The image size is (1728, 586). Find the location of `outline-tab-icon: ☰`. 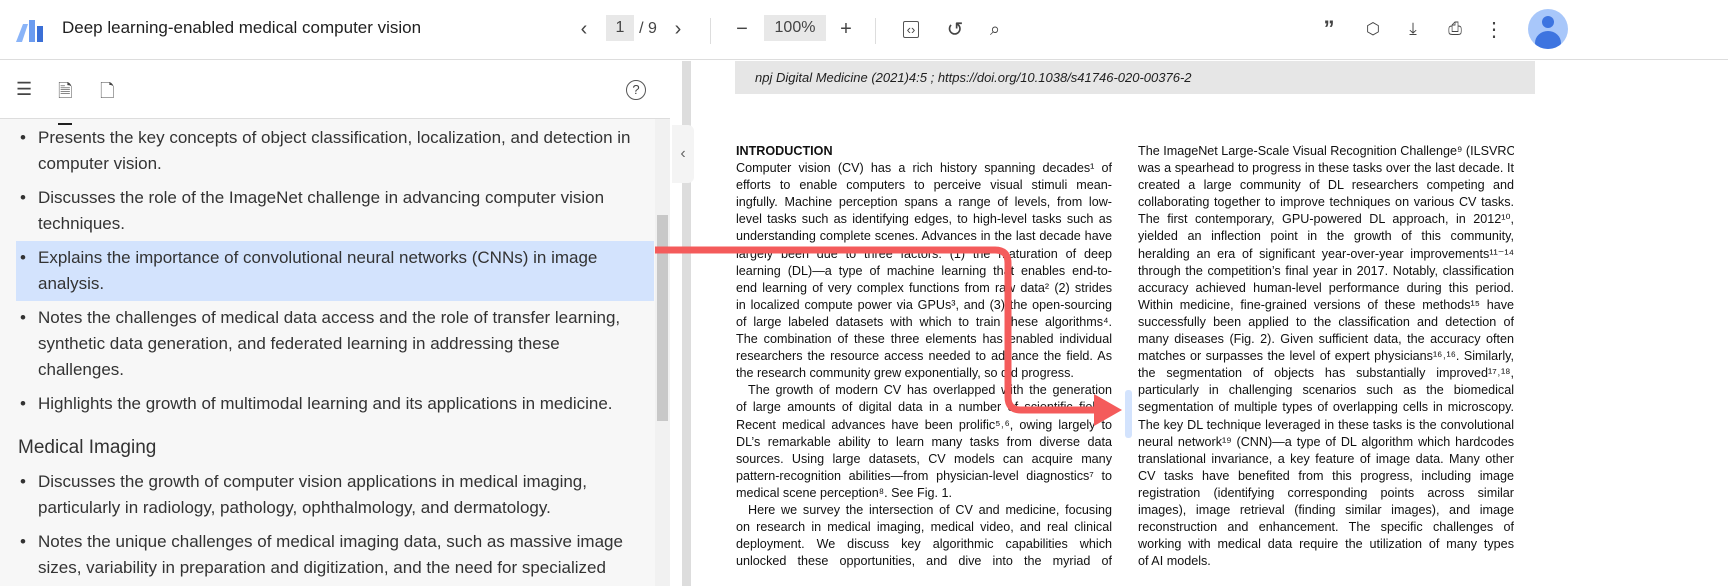

outline-tab-icon: ☰ is located at coordinates (24, 89).